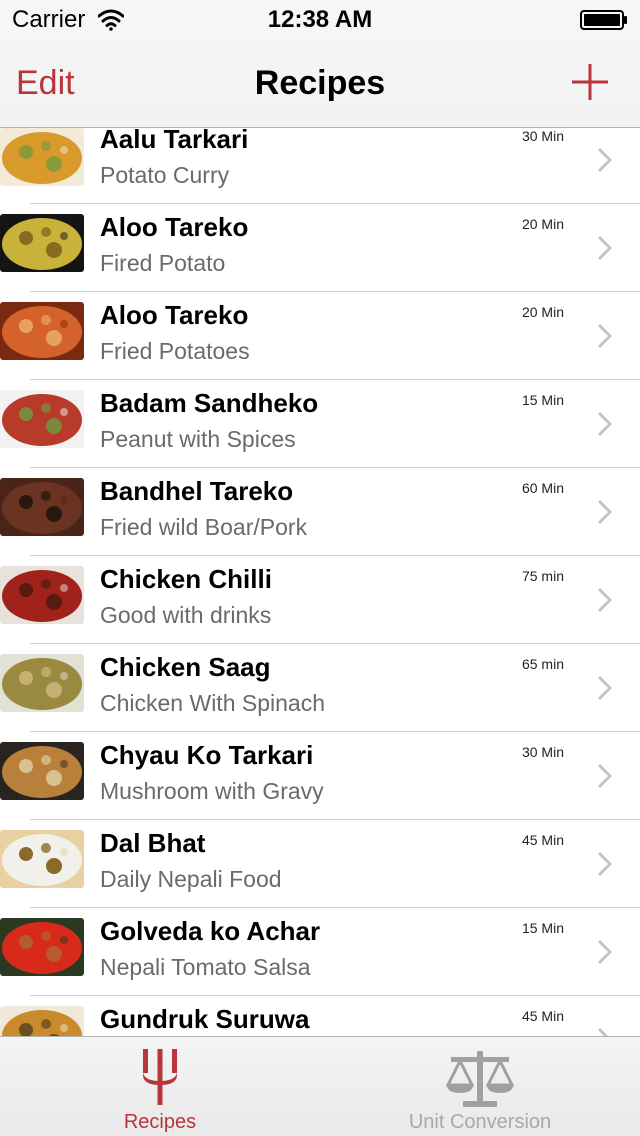 The image size is (640, 1136). I want to click on recipe-name: Badam Sandheko, so click(209, 403).